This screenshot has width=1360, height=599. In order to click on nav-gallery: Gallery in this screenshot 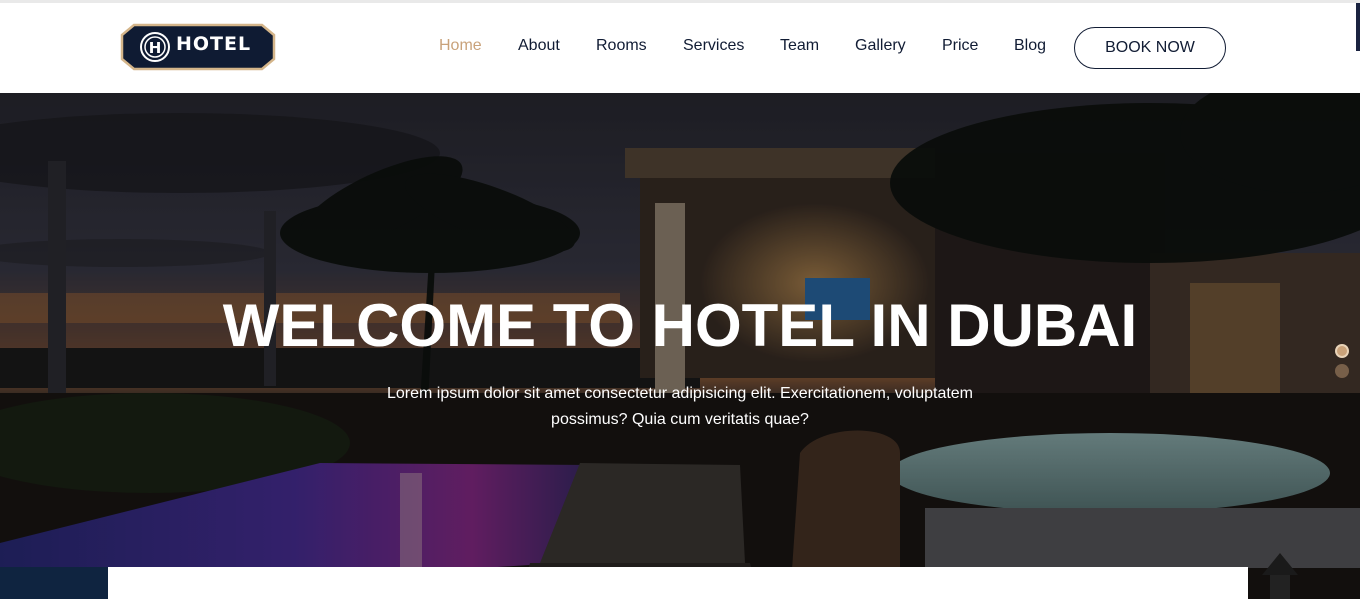, I will do `click(880, 46)`.